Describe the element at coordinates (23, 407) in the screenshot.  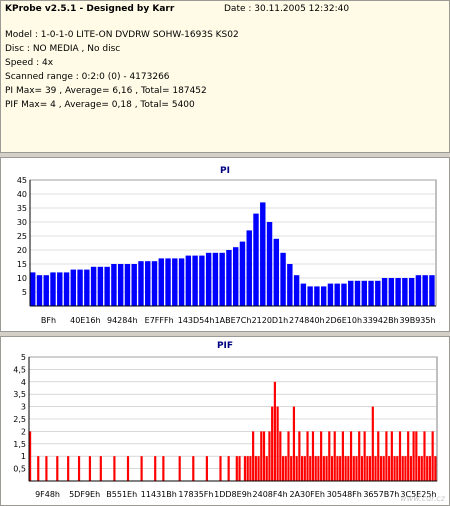
I see `y-tick-label: 3` at that location.